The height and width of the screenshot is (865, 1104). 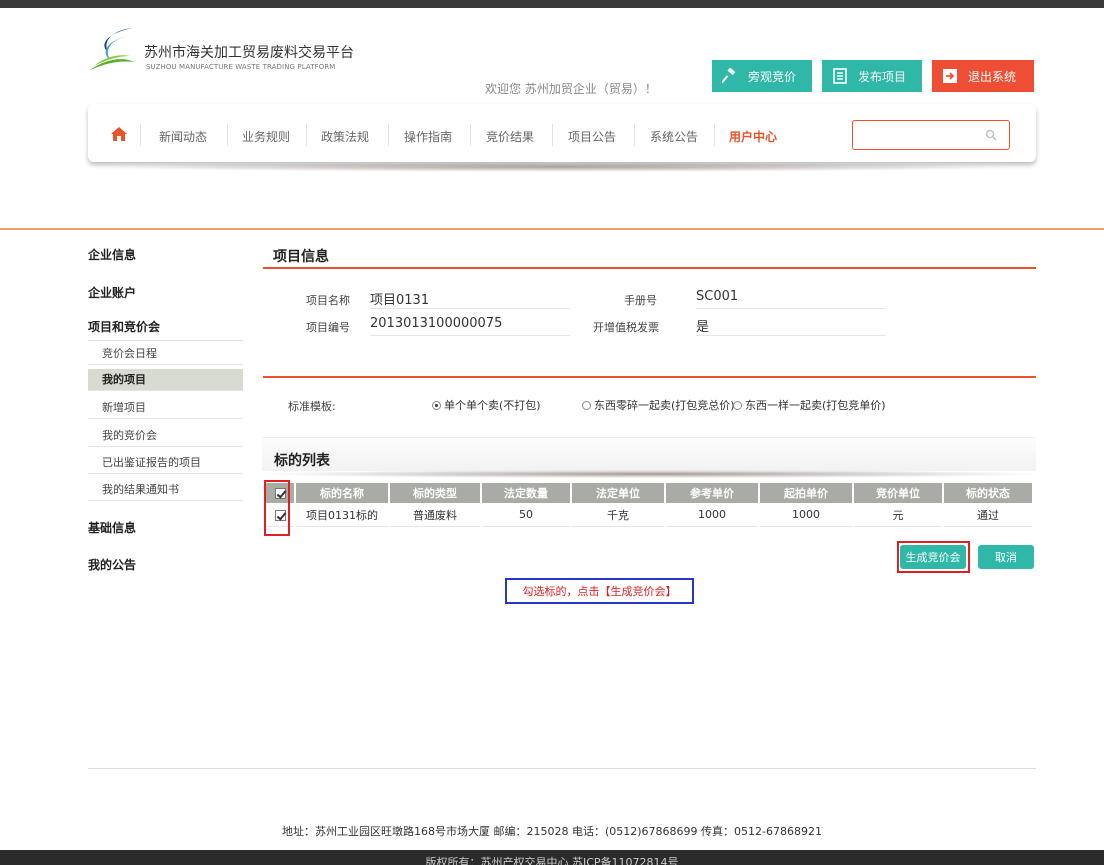 I want to click on template-option-bundle-total-label: 东西零碎一起卖(打包竞总价), so click(x=664, y=405).